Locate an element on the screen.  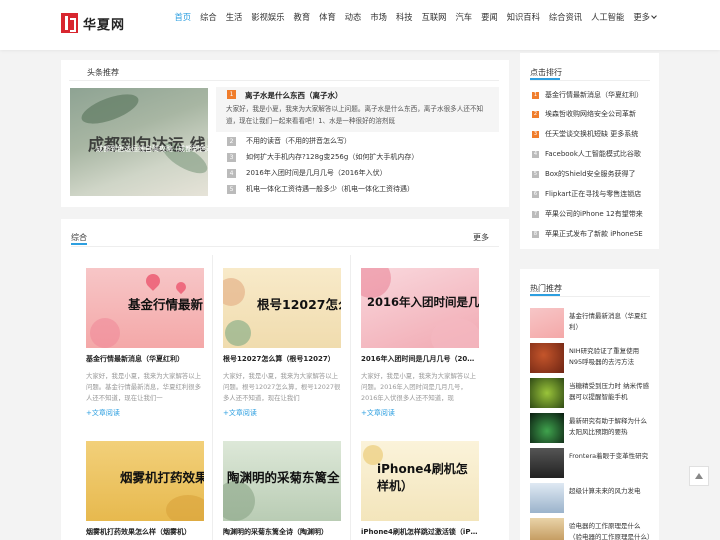
rank-number: 4 is located at coordinates (535, 154).